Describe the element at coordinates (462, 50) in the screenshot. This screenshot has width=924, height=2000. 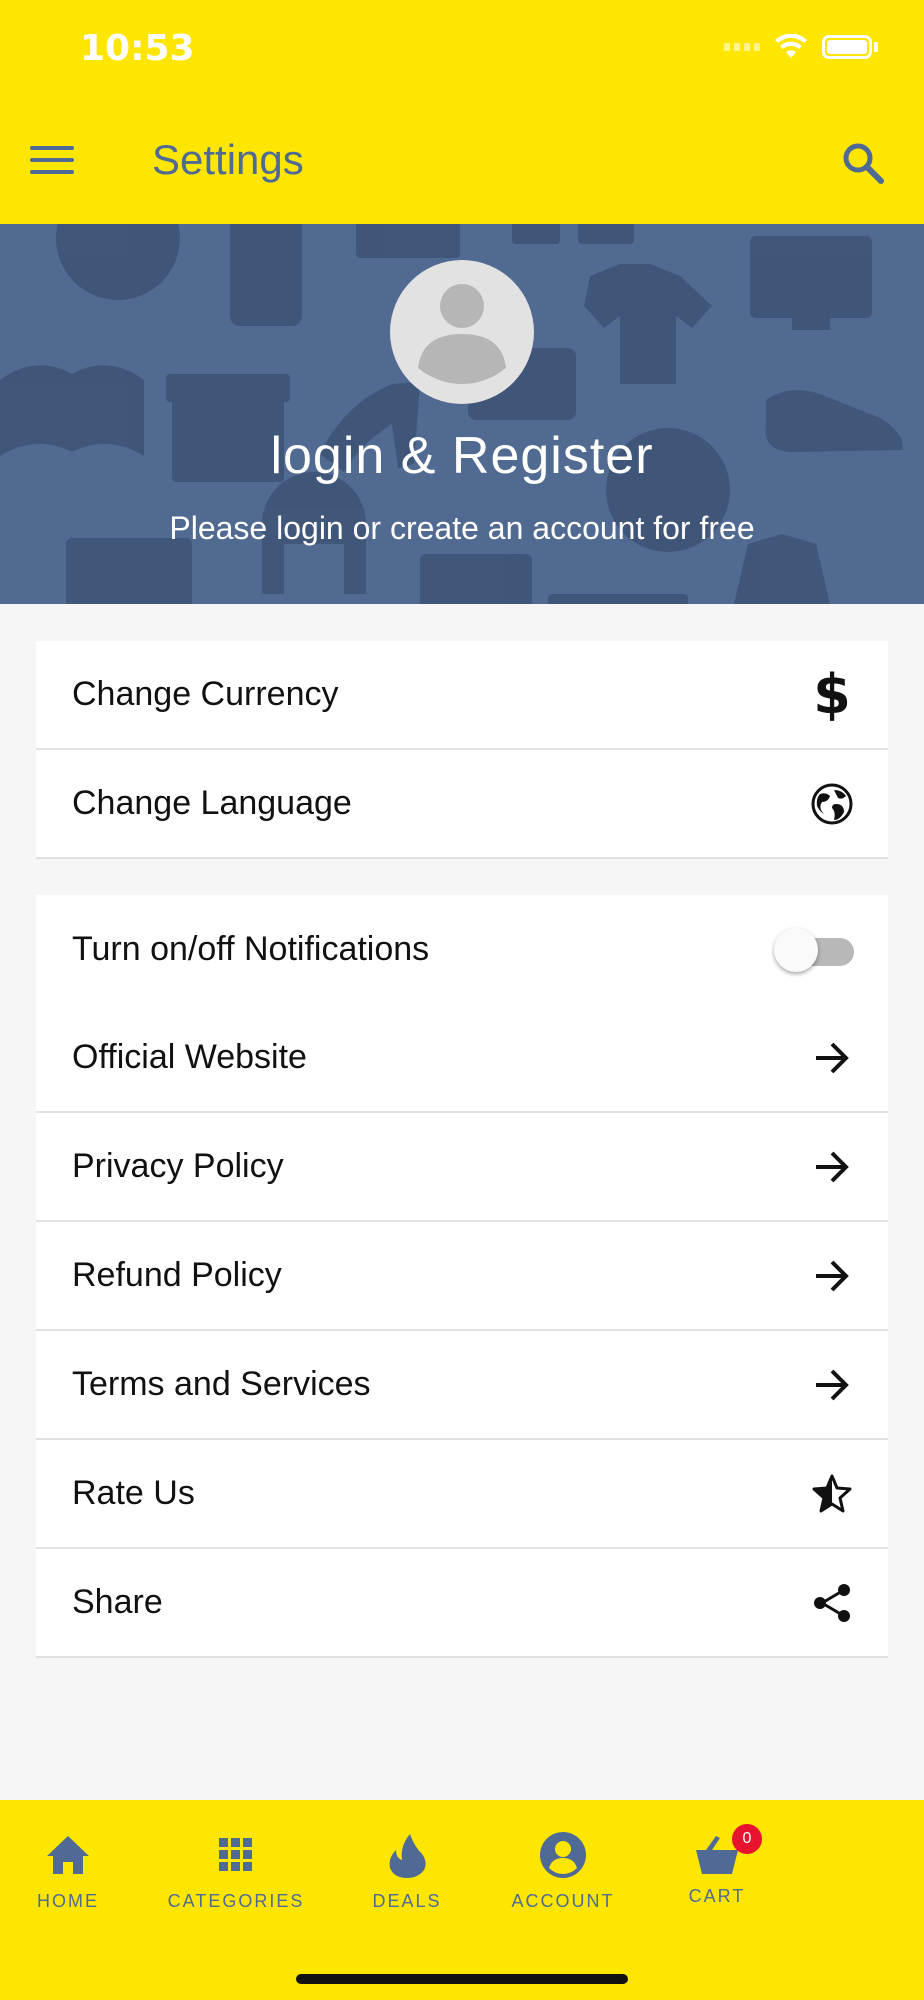
I see `status-bar: 10:53` at that location.